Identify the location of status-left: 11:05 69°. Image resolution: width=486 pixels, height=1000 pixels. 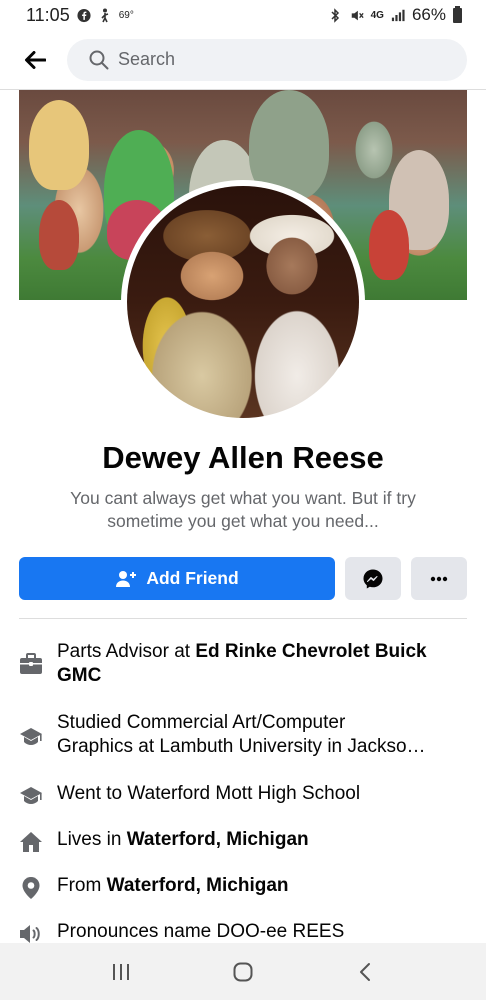
(80, 15).